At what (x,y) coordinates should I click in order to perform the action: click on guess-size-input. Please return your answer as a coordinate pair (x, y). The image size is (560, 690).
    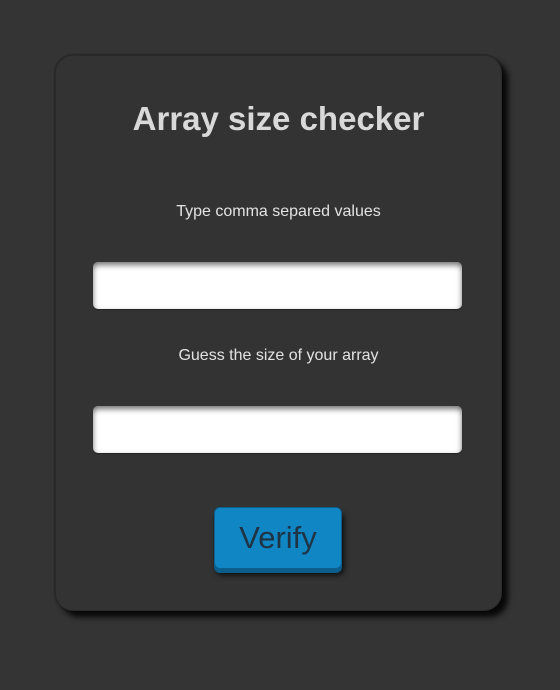
    Looking at the image, I should click on (277, 429).